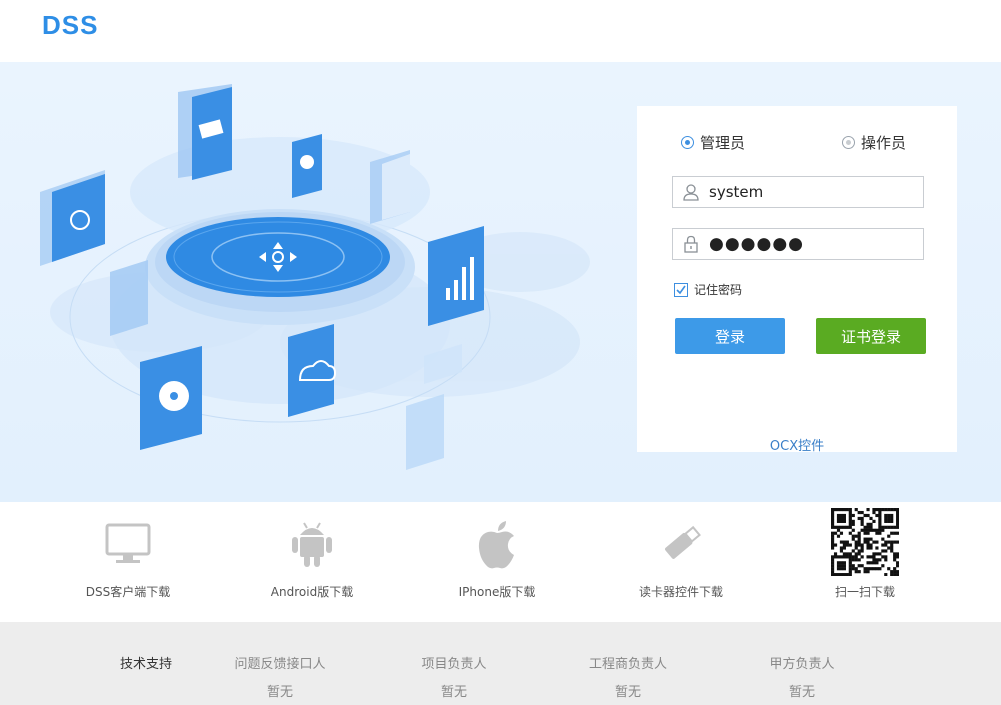  What do you see at coordinates (497, 592) in the screenshot?
I see `download-label: IPhone版下载` at bounding box center [497, 592].